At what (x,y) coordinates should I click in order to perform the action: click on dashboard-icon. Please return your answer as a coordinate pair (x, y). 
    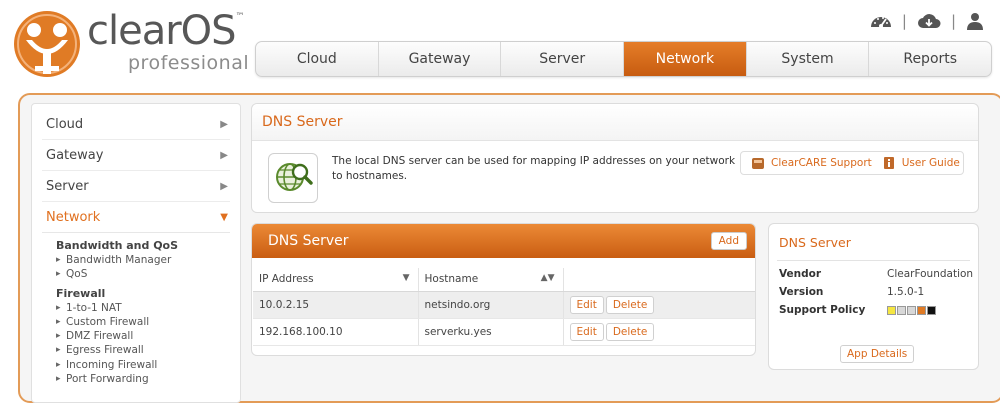
    Looking at the image, I should click on (881, 21).